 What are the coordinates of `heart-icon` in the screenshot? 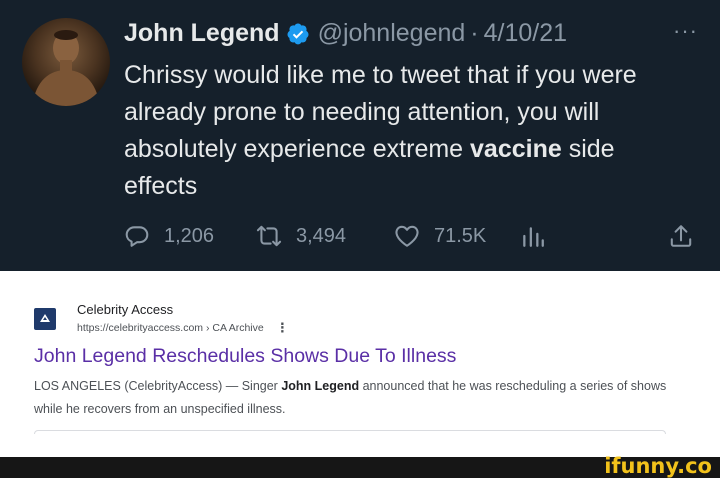 It's located at (407, 236).